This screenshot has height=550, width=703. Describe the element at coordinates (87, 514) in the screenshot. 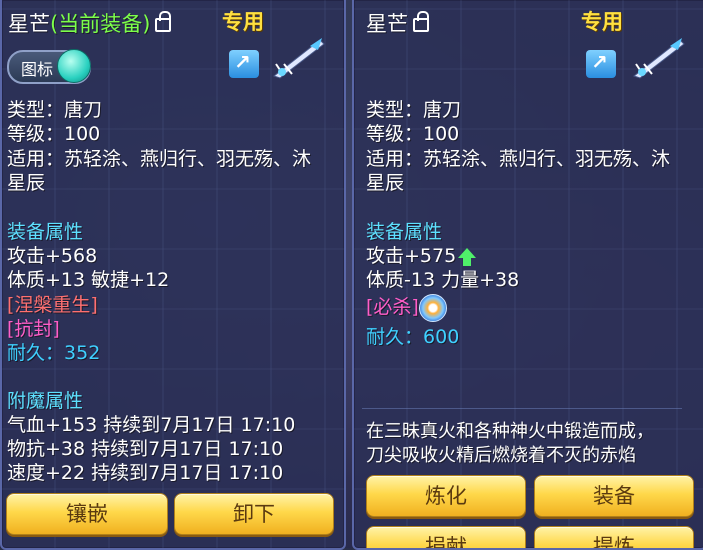

I see `inlay-button: 镶嵌` at that location.